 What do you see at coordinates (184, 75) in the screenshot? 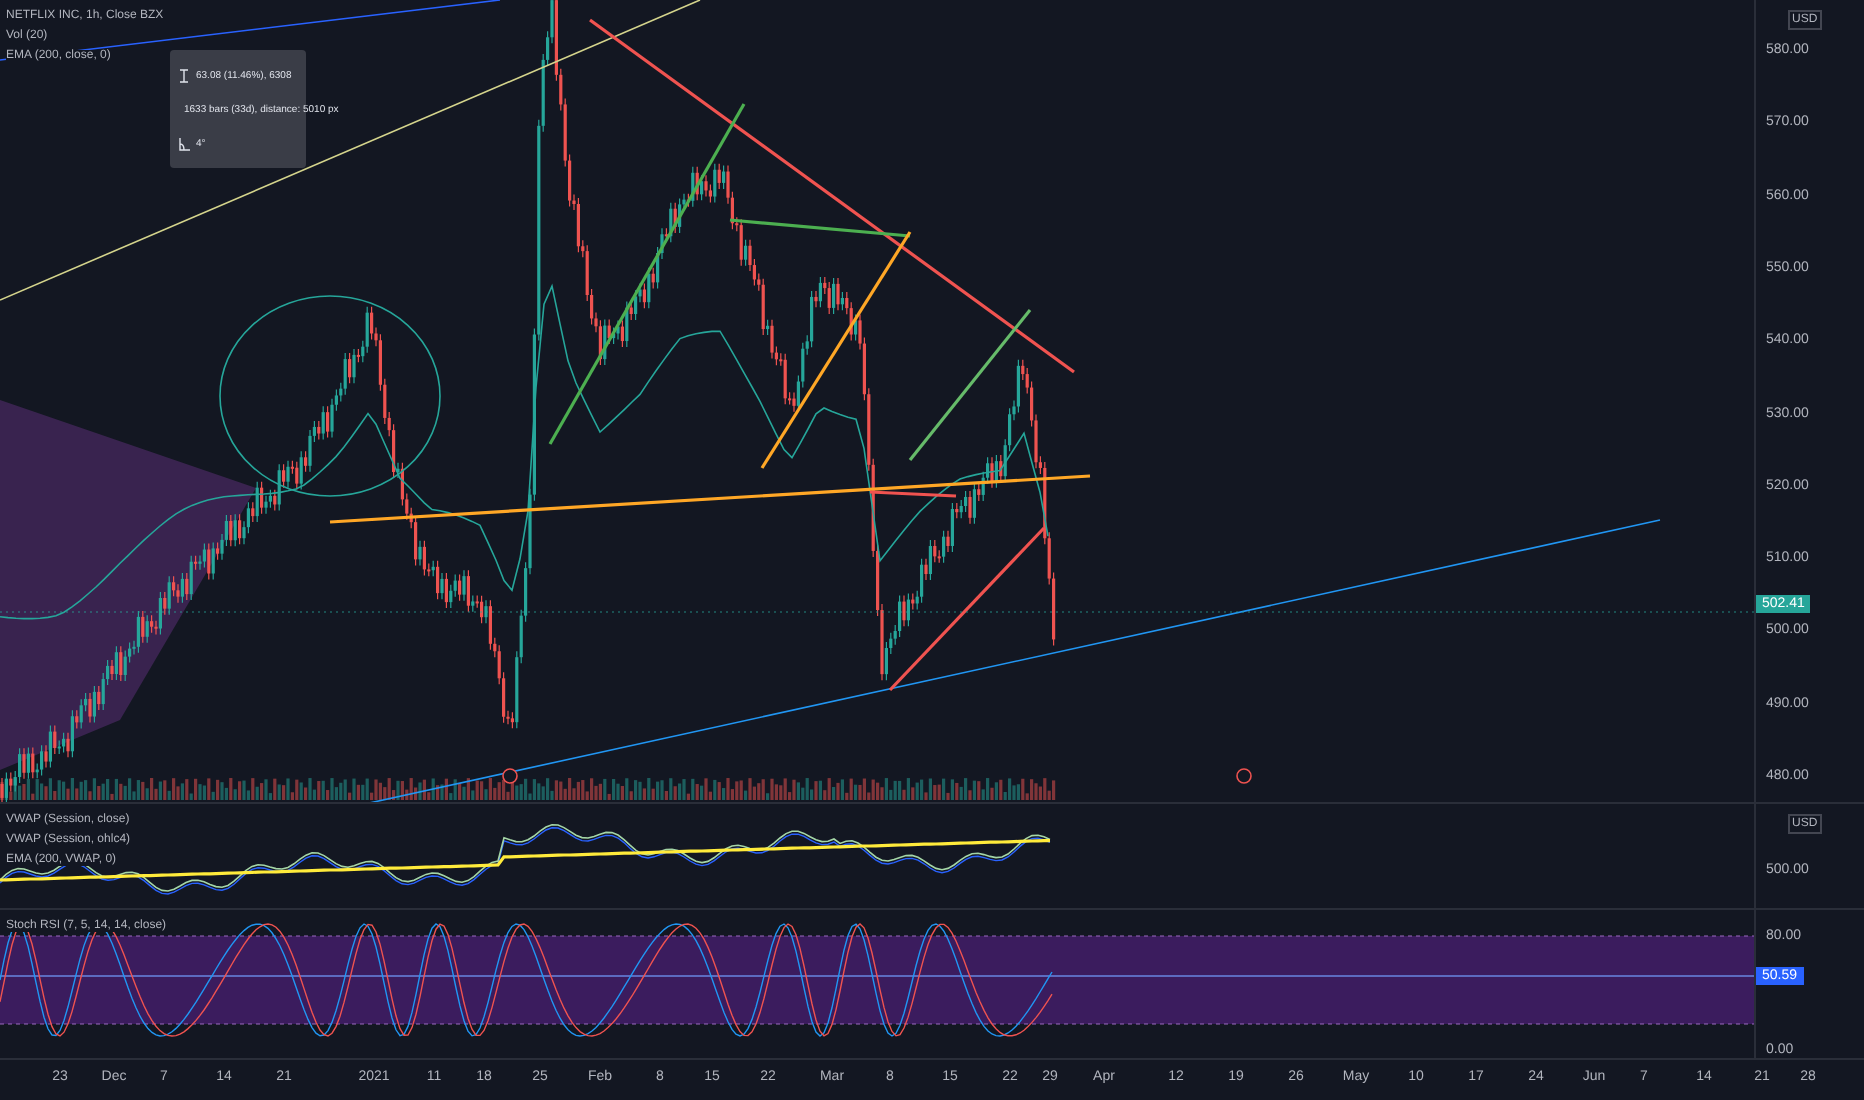
I see `price-range-icon` at bounding box center [184, 75].